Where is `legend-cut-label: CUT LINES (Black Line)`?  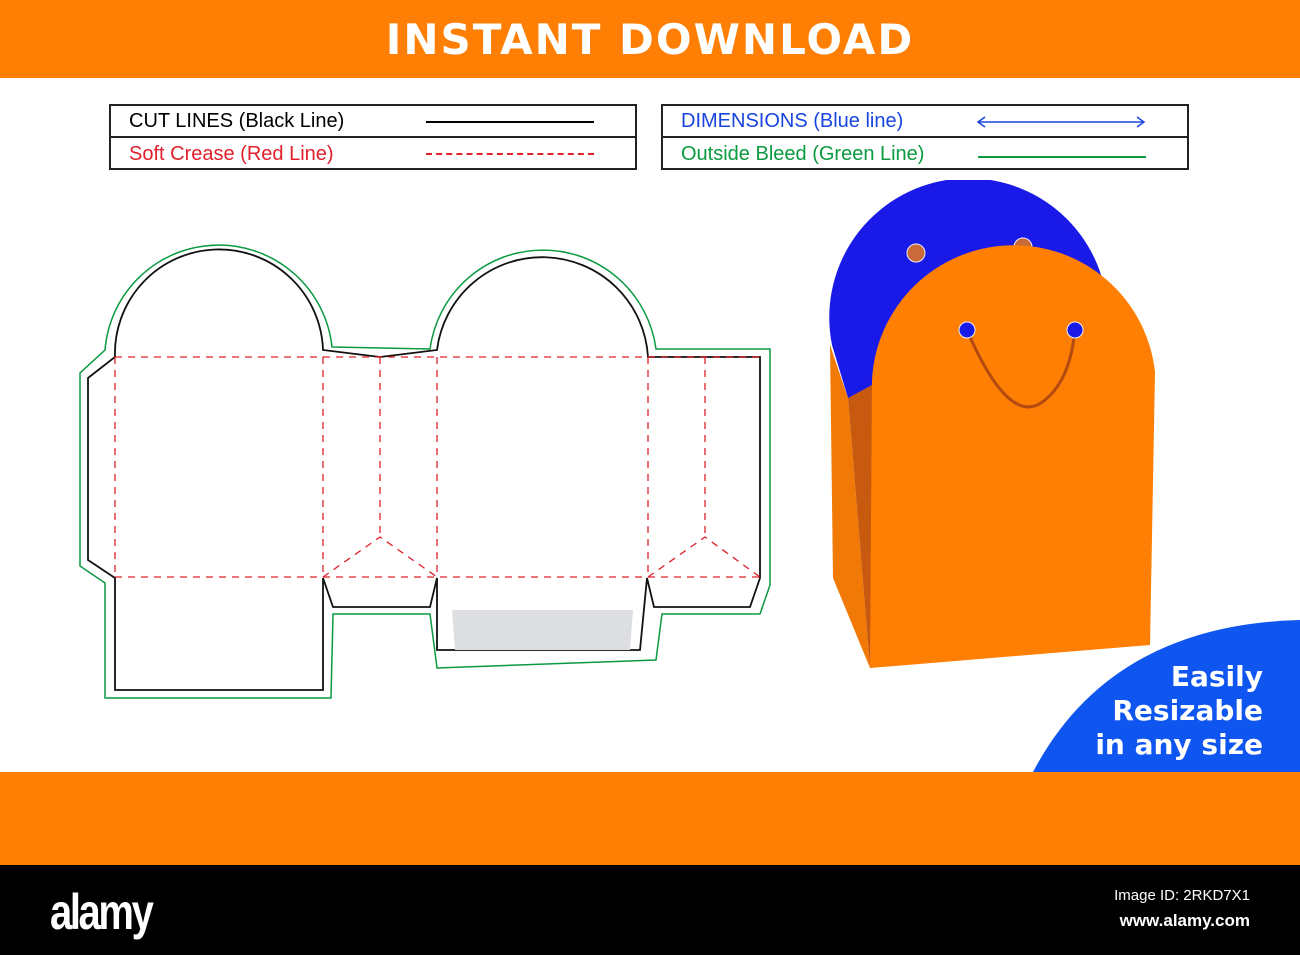 legend-cut-label: CUT LINES (Black Line) is located at coordinates (237, 120).